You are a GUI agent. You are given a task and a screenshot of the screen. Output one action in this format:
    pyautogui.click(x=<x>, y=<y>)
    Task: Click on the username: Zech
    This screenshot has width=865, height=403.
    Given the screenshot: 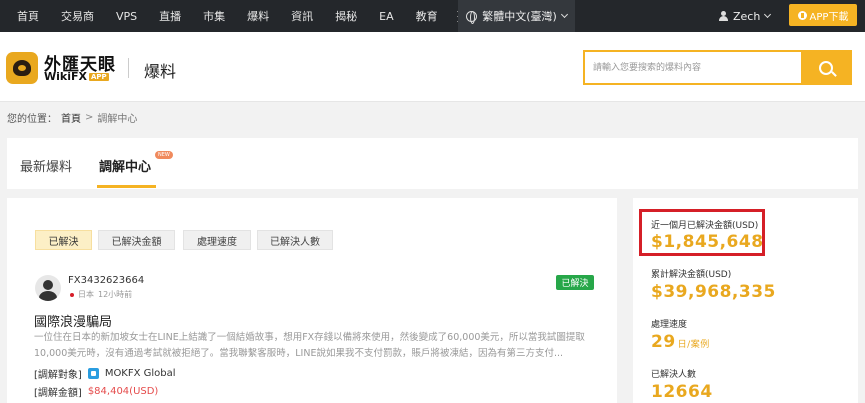 What is the action you would take?
    pyautogui.click(x=747, y=16)
    